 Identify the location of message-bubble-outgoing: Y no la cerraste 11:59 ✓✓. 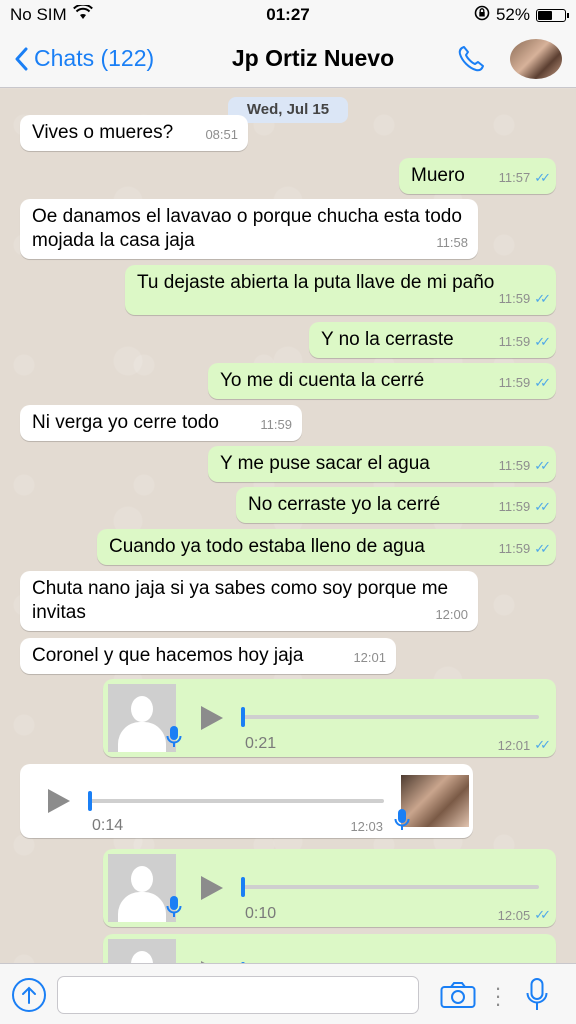
(432, 340).